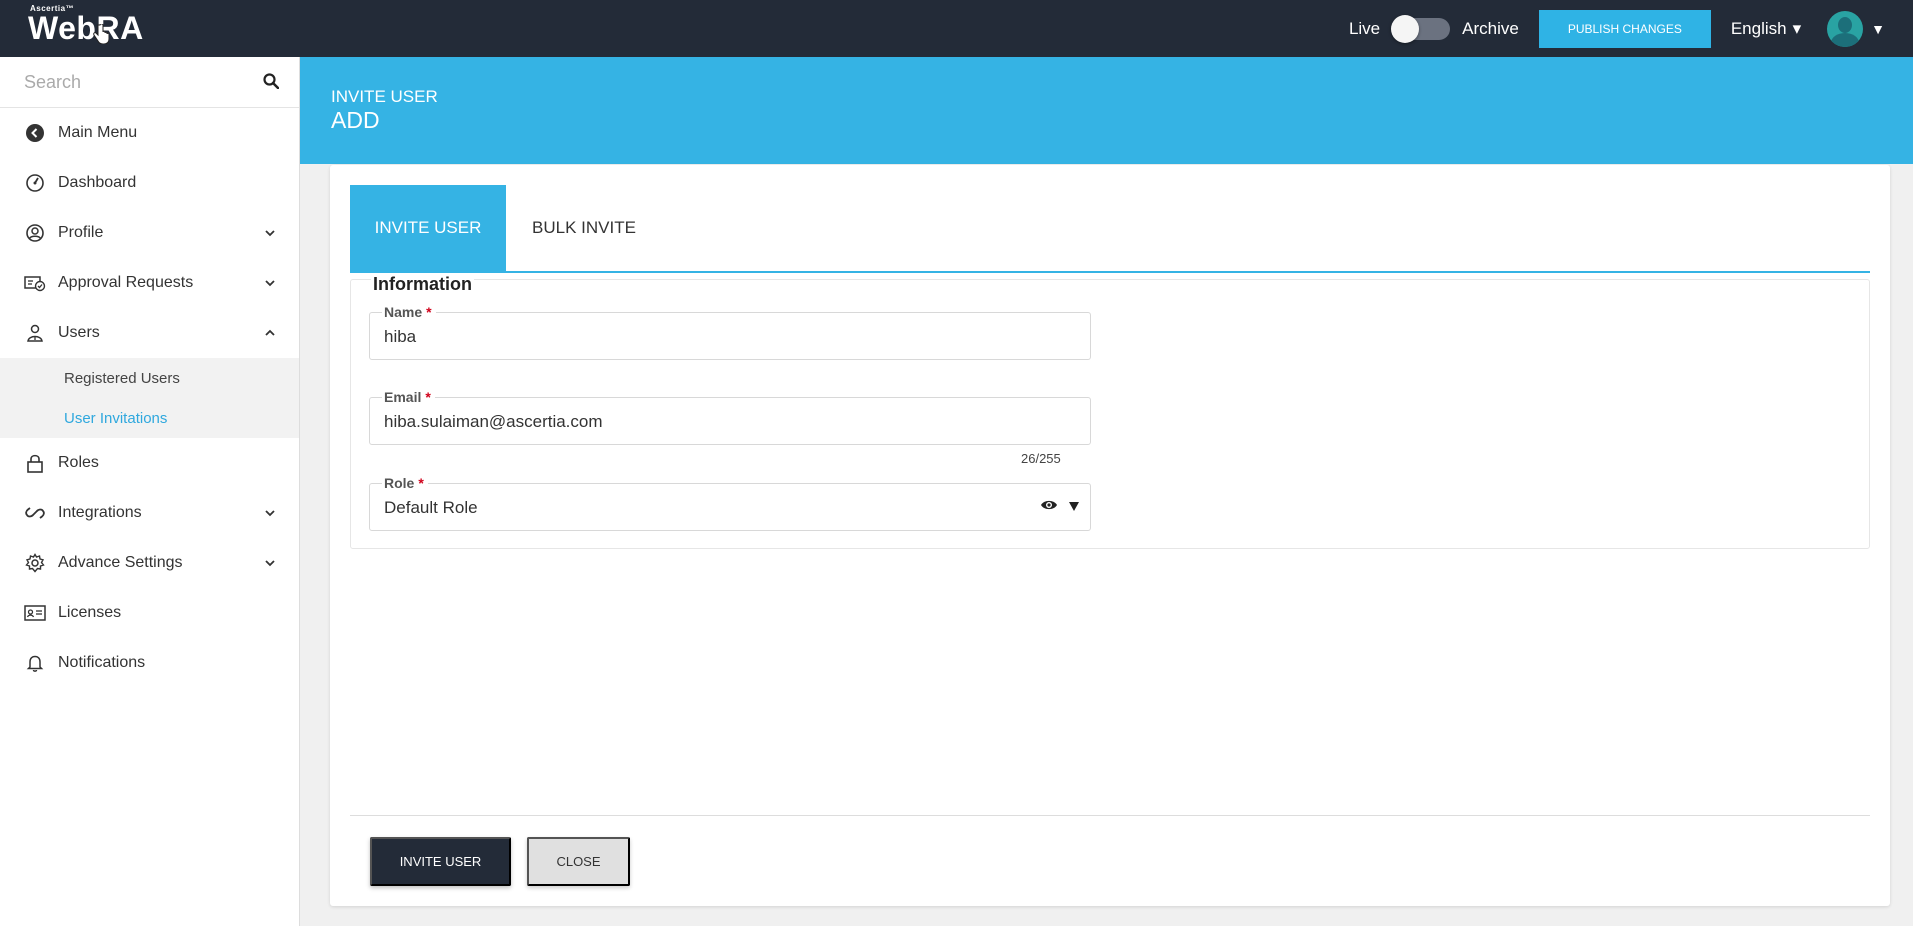 This screenshot has height=926, width=1913. Describe the element at coordinates (1041, 458) in the screenshot. I see `email-char-counter: 26/255` at that location.